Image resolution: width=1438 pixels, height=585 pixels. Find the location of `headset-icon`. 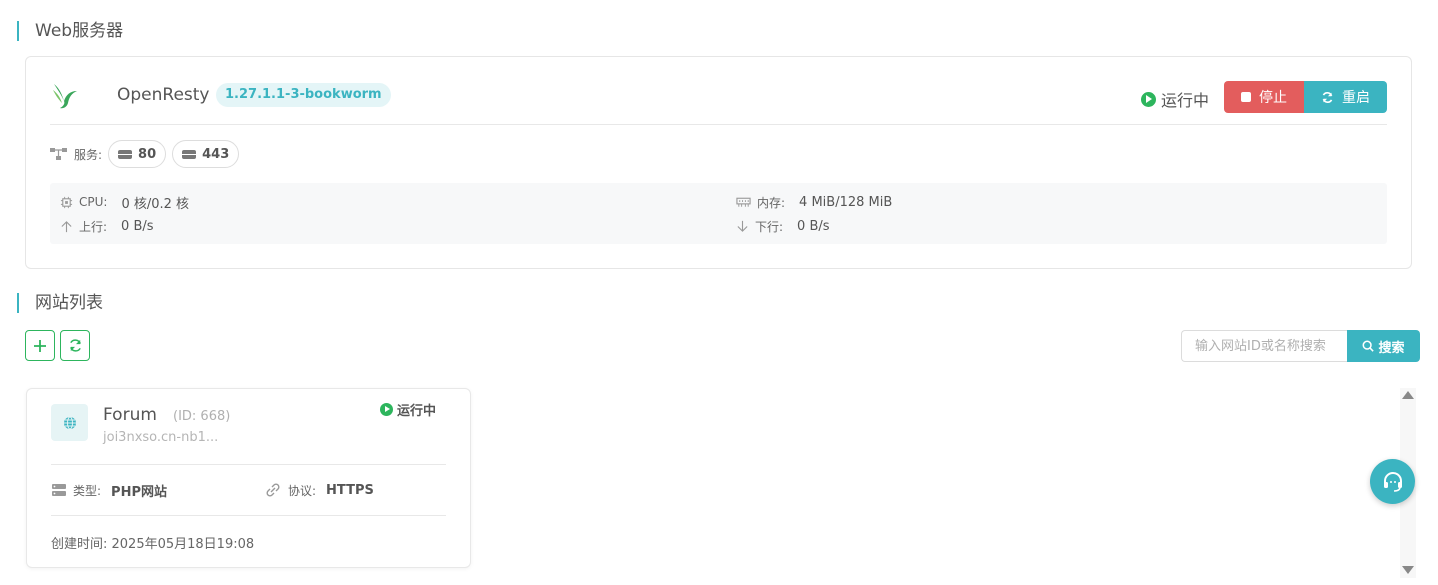

headset-icon is located at coordinates (1392, 481).